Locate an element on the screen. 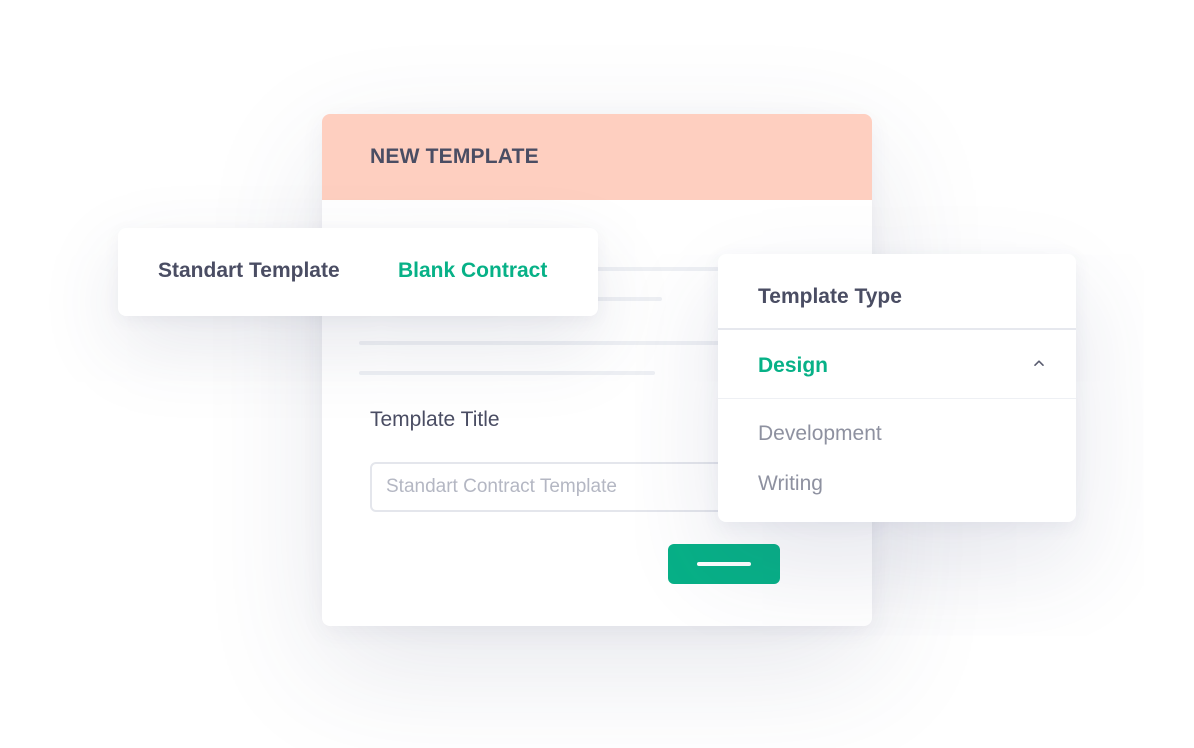 This screenshot has width=1194, height=748. tab-standart-template: Standart Template is located at coordinates (249, 271).